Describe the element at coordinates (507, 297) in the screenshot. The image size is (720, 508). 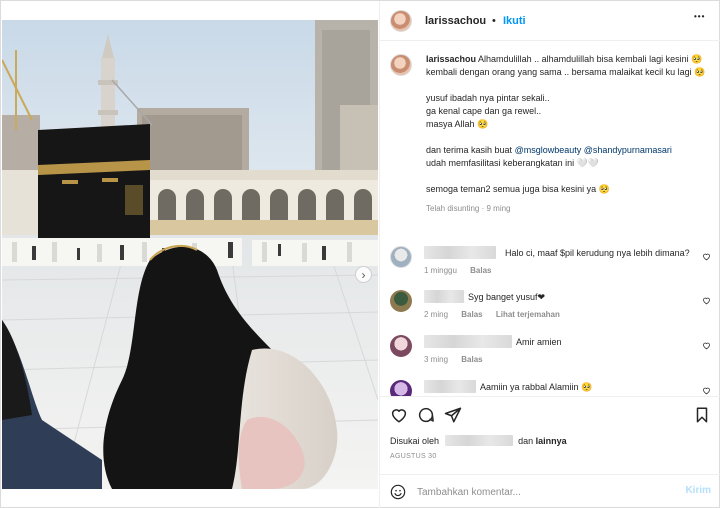
I see `comment-text: Syg banget yusuf❤` at that location.